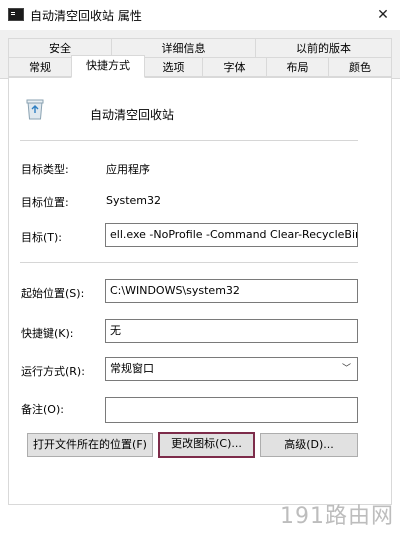 The width and height of the screenshot is (400, 534). Describe the element at coordinates (108, 66) in the screenshot. I see `tab-shortcut: 快捷方式` at that location.